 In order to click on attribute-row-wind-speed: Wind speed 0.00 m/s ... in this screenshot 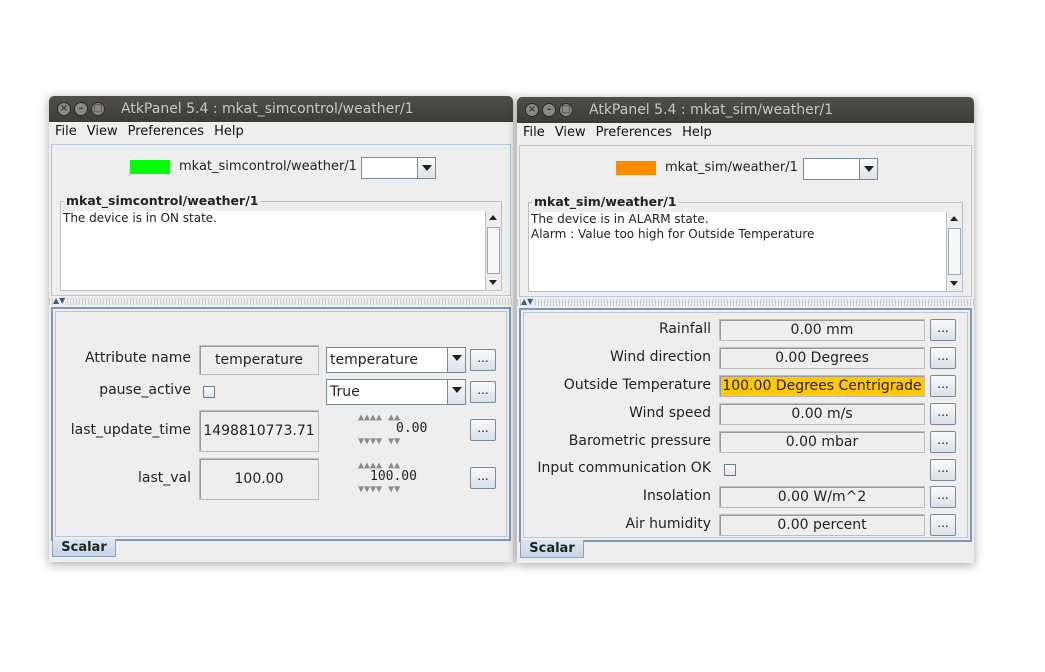, I will do `click(745, 414)`.